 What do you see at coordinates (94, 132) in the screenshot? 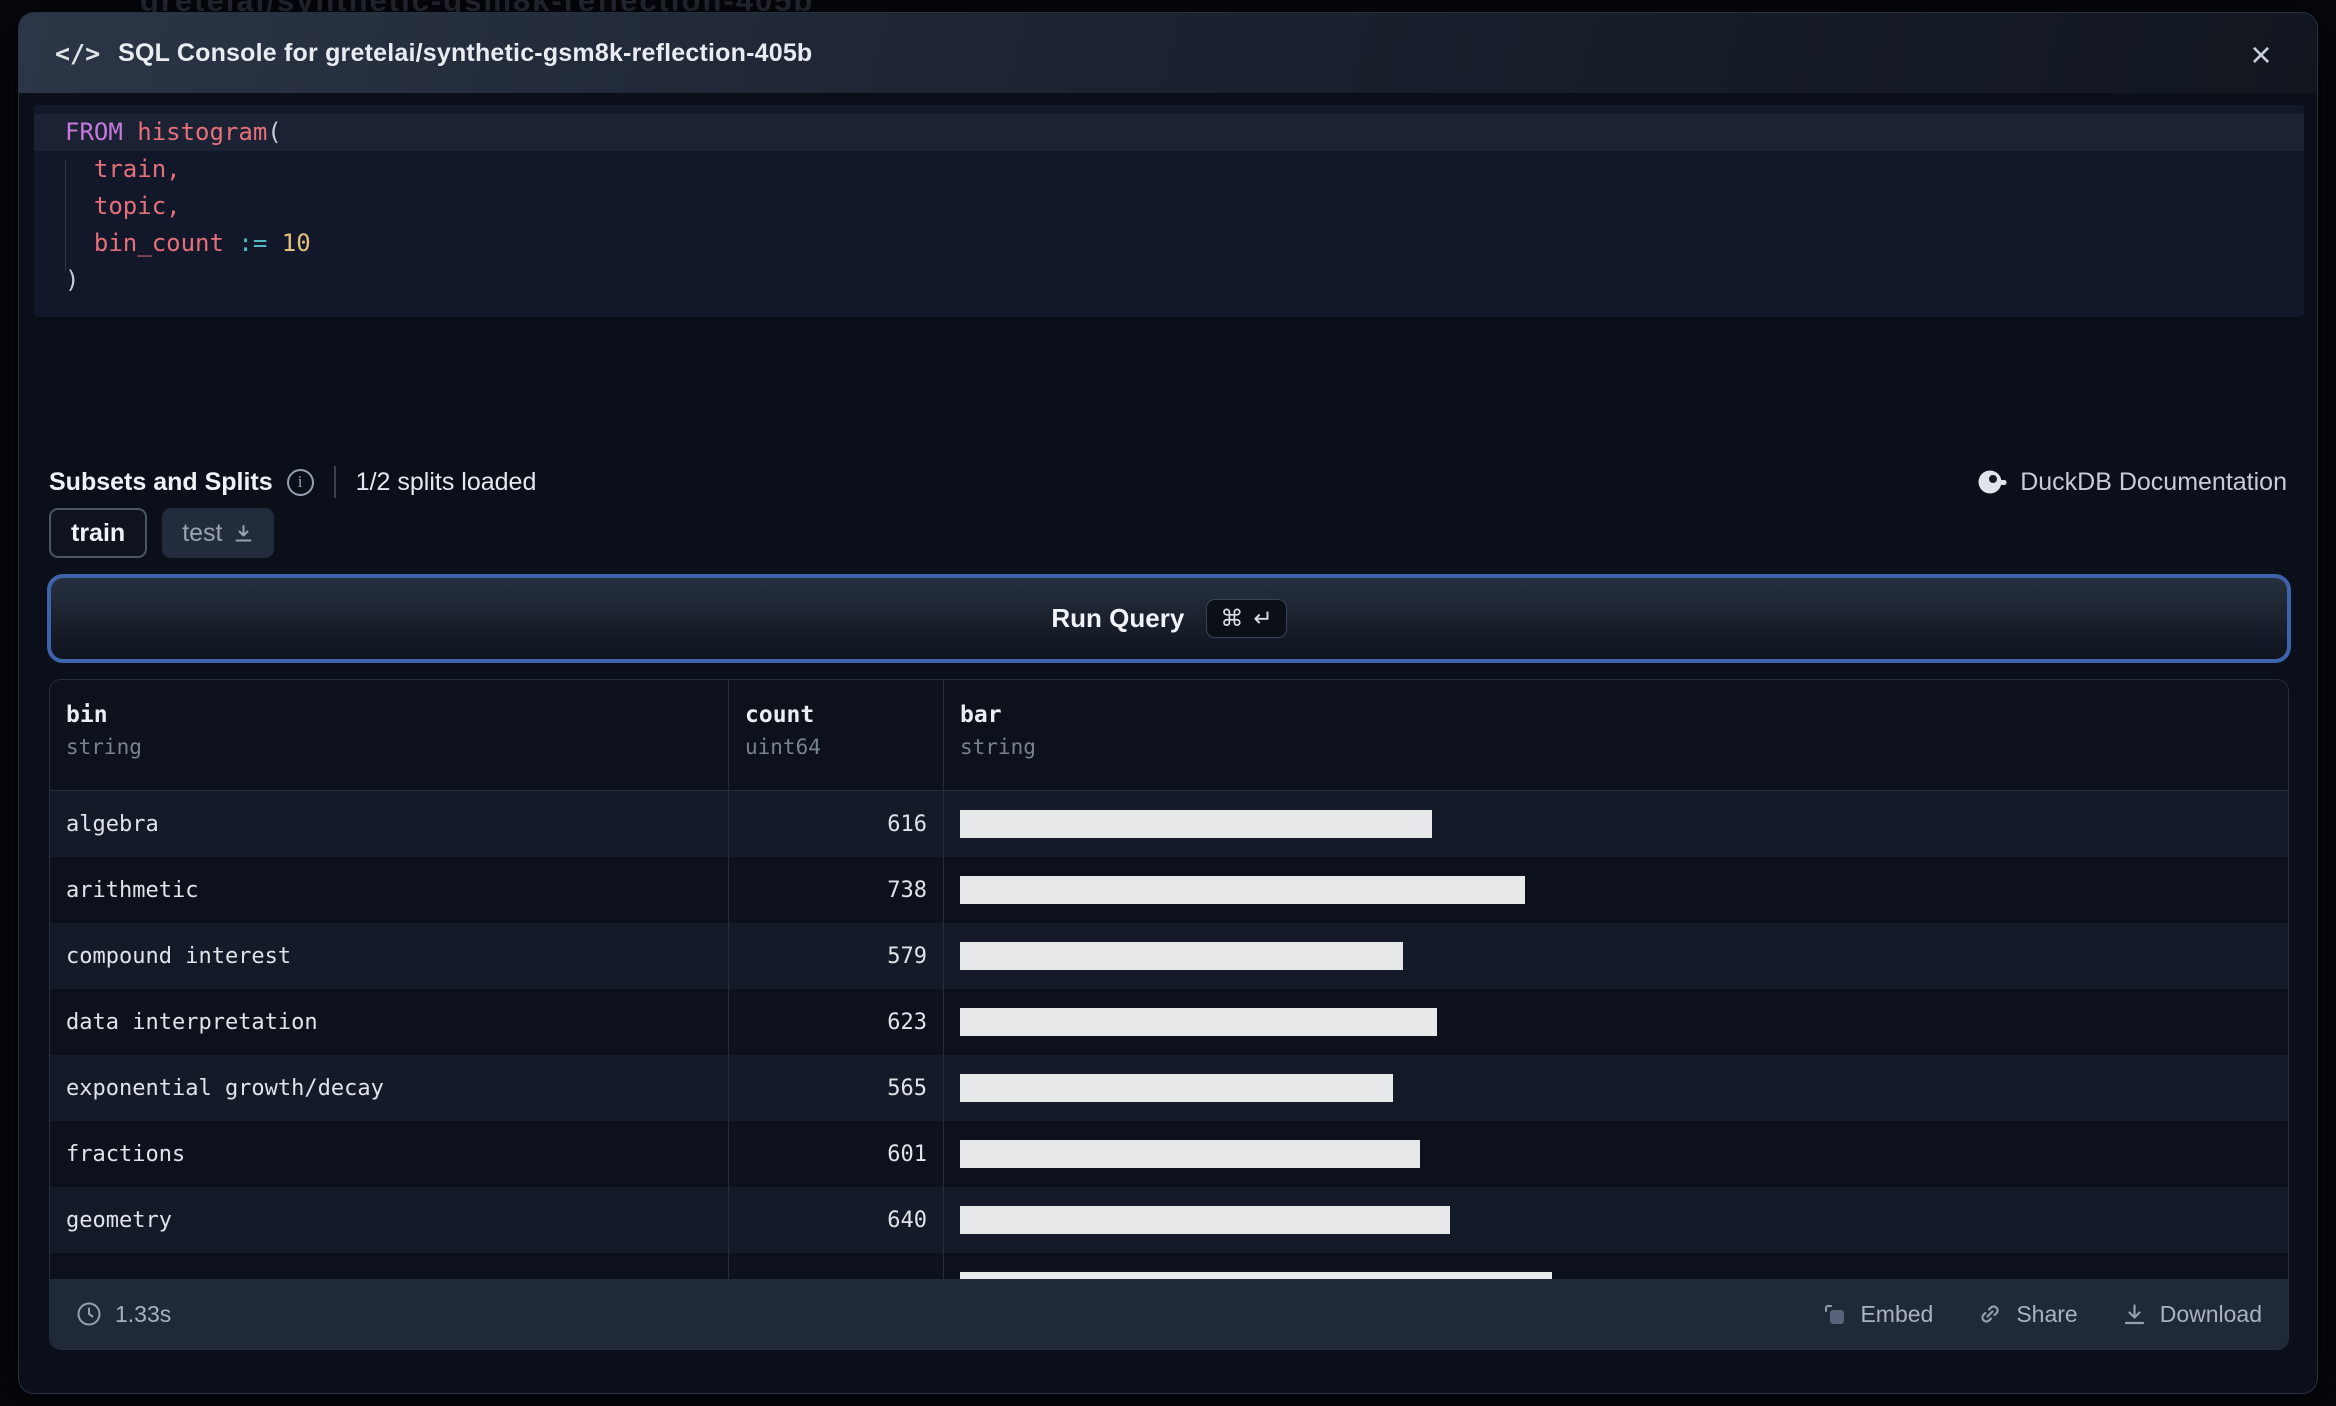
I see `code-token: FROM` at bounding box center [94, 132].